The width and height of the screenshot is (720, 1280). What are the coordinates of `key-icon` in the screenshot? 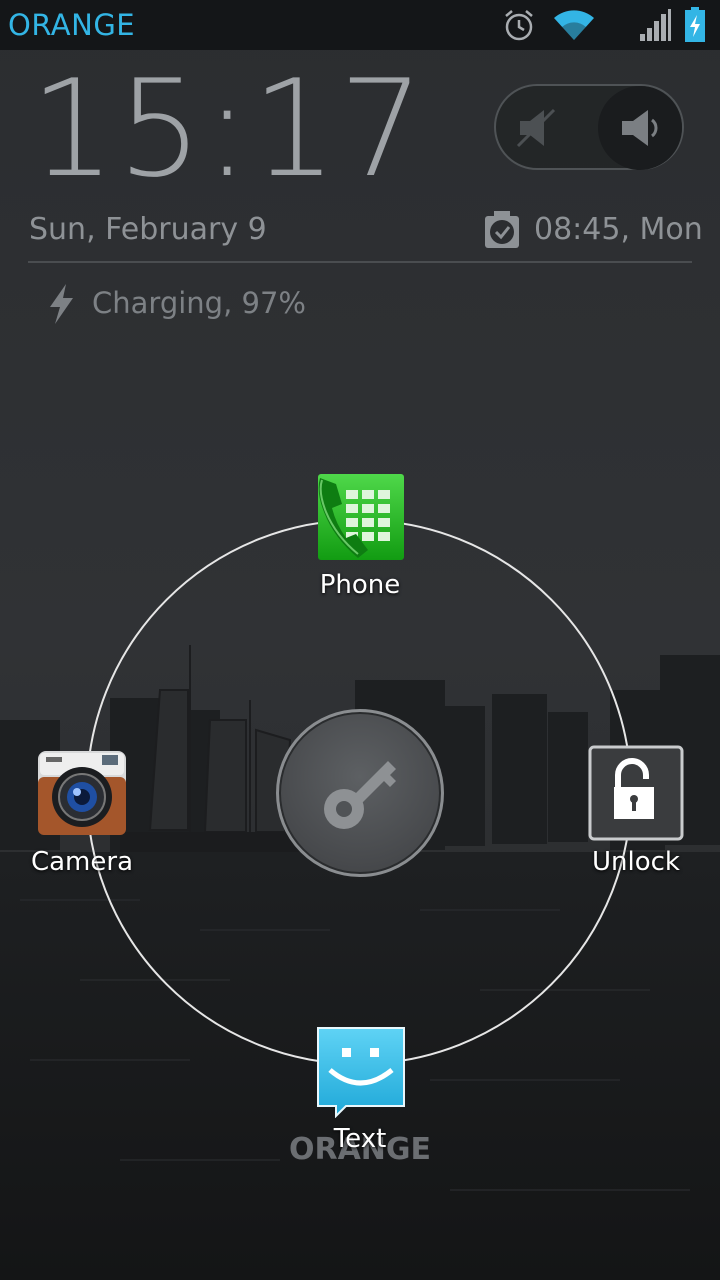 It's located at (360, 795).